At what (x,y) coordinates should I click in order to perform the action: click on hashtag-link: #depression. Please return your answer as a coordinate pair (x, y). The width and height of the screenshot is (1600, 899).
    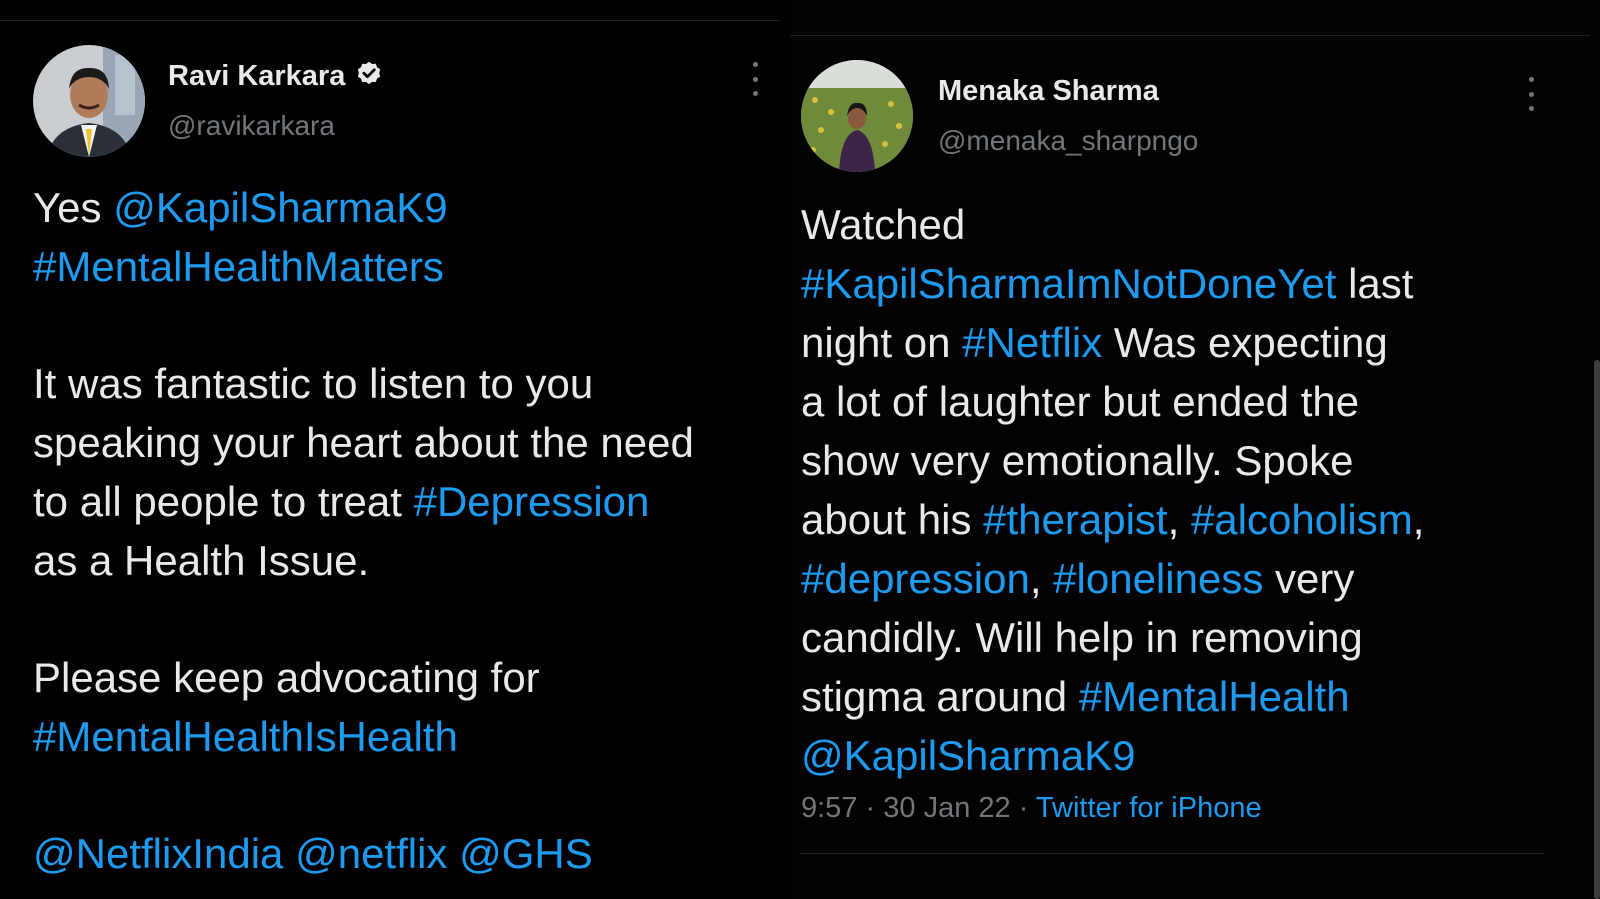
    Looking at the image, I should click on (915, 578).